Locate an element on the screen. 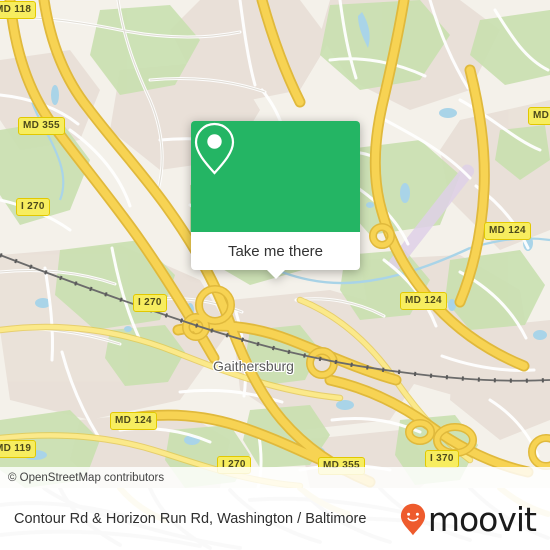 The height and width of the screenshot is (550, 550). popup-tail is located at coordinates (275, 274).